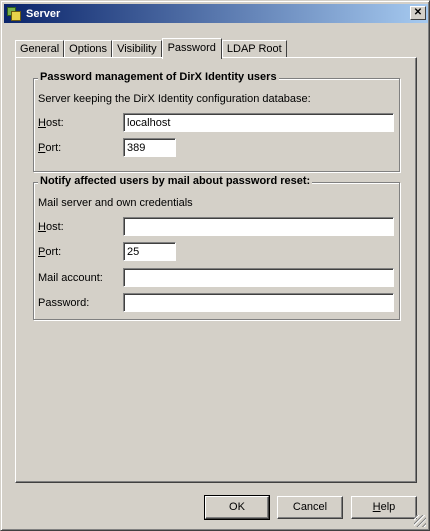 This screenshot has height=531, width=430. Describe the element at coordinates (216, 13) in the screenshot. I see `title-bar: Server ✕` at that location.